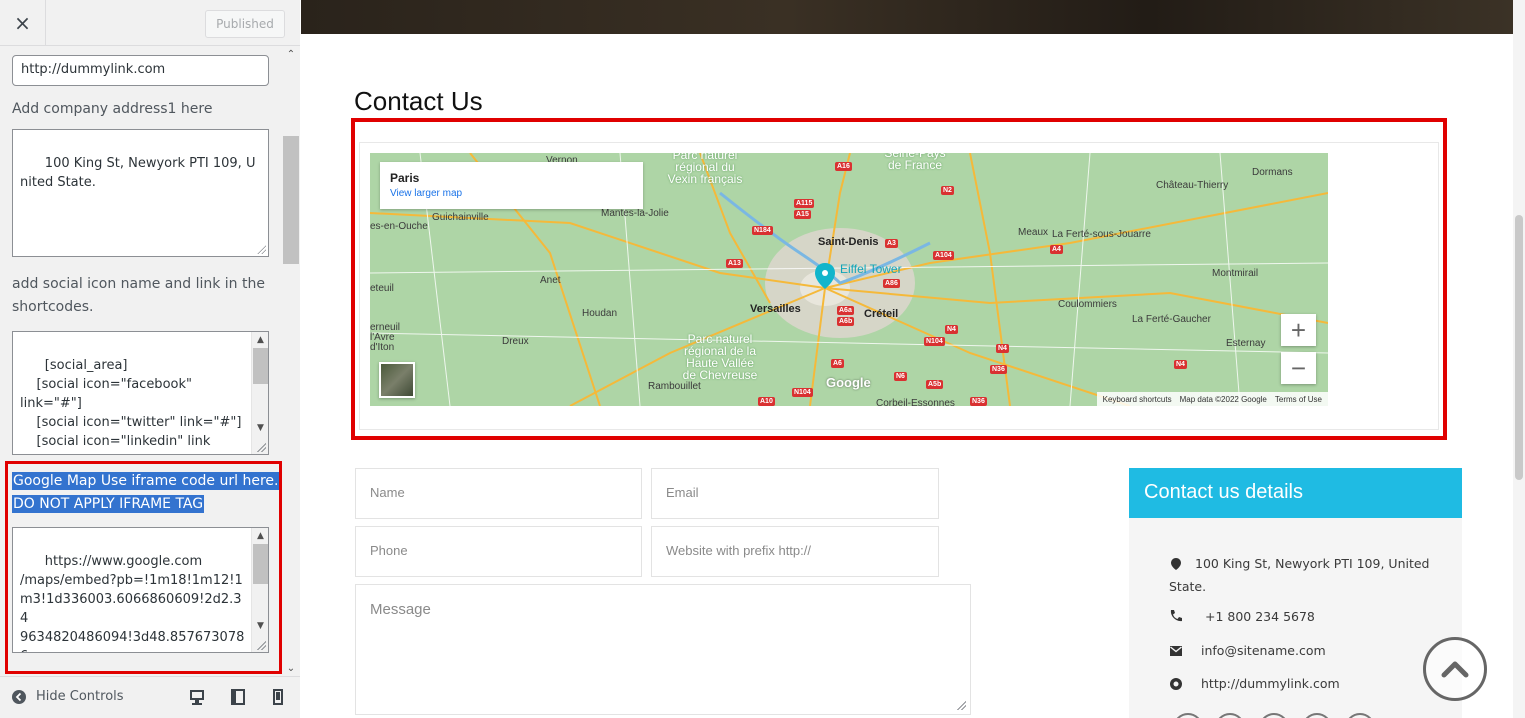  What do you see at coordinates (1192, 185) in the screenshot?
I see `map-label: Château-Thierry` at bounding box center [1192, 185].